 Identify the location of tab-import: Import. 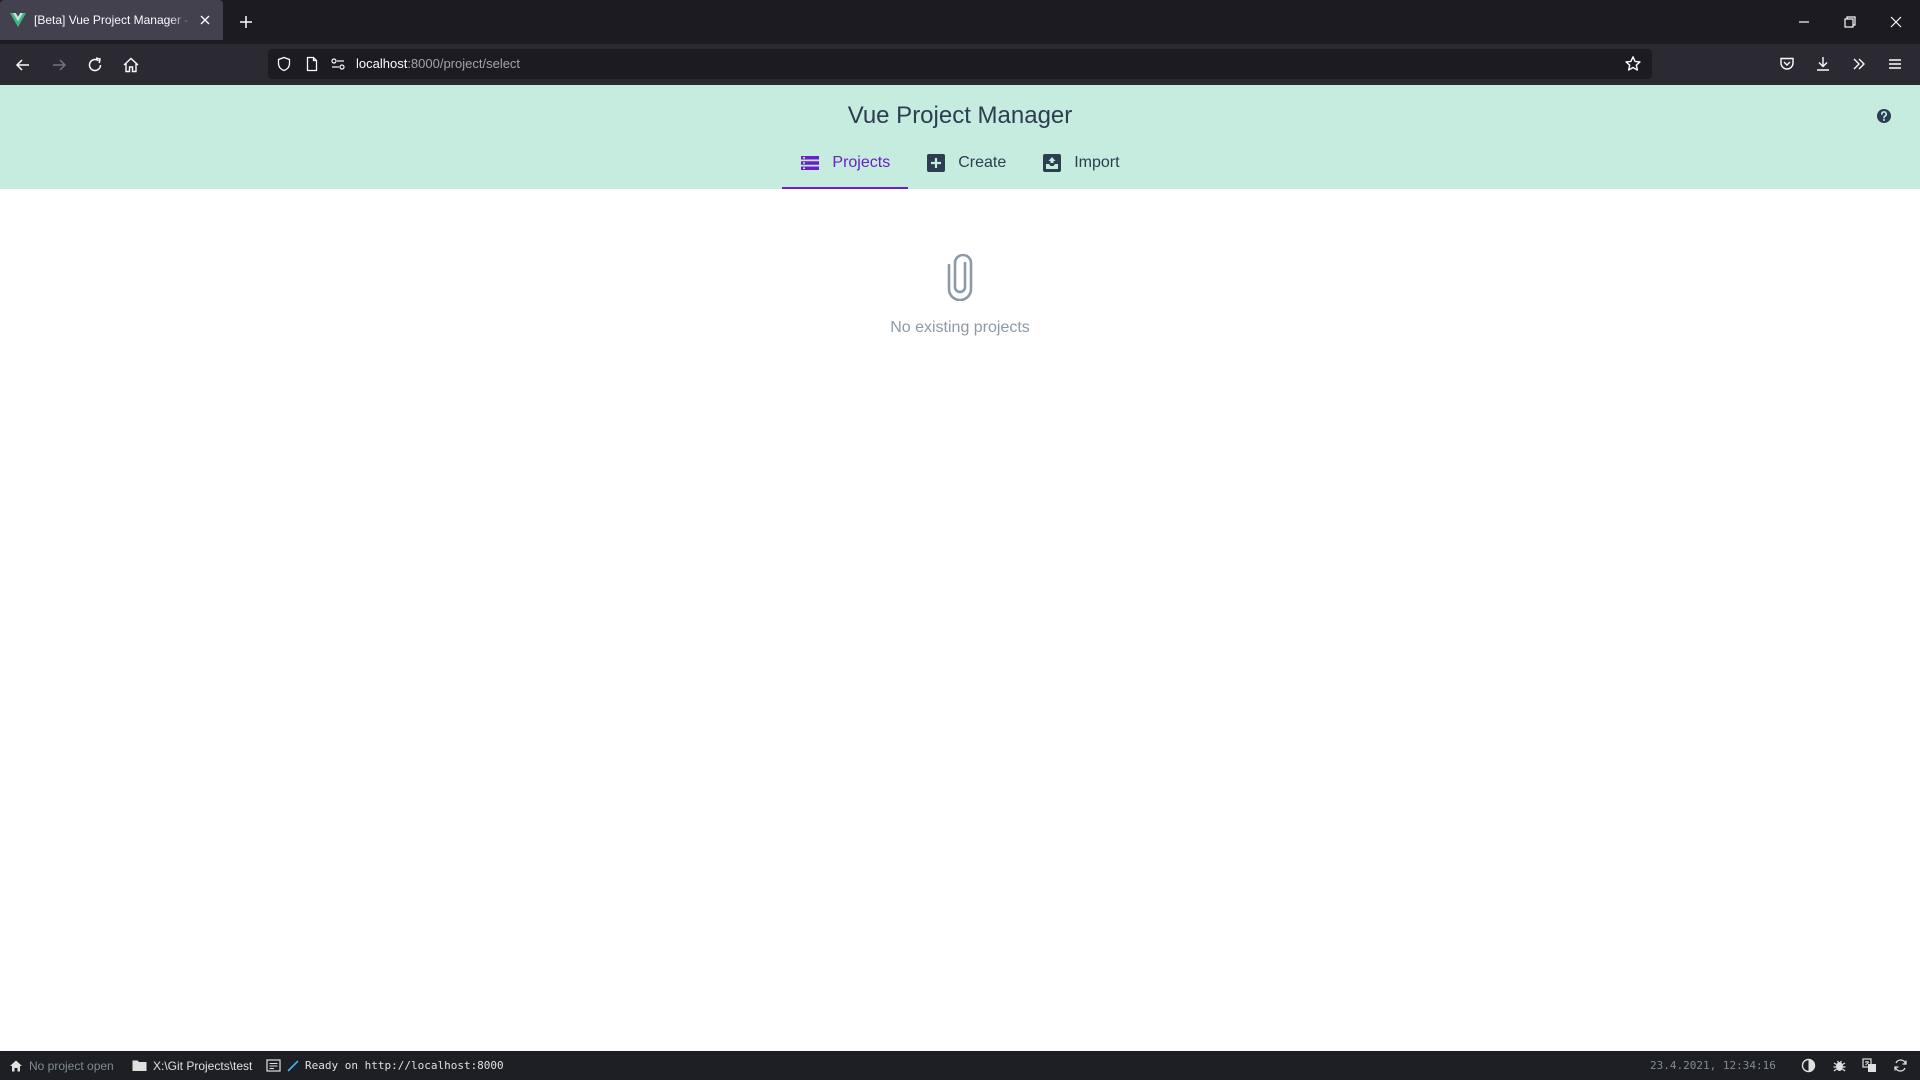
(1080, 163).